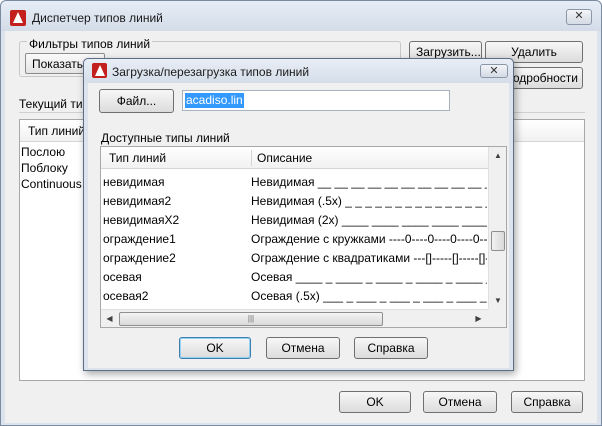 This screenshot has width=602, height=426. Describe the element at coordinates (497, 155) in the screenshot. I see `scroll-up-icon: ▲` at that location.